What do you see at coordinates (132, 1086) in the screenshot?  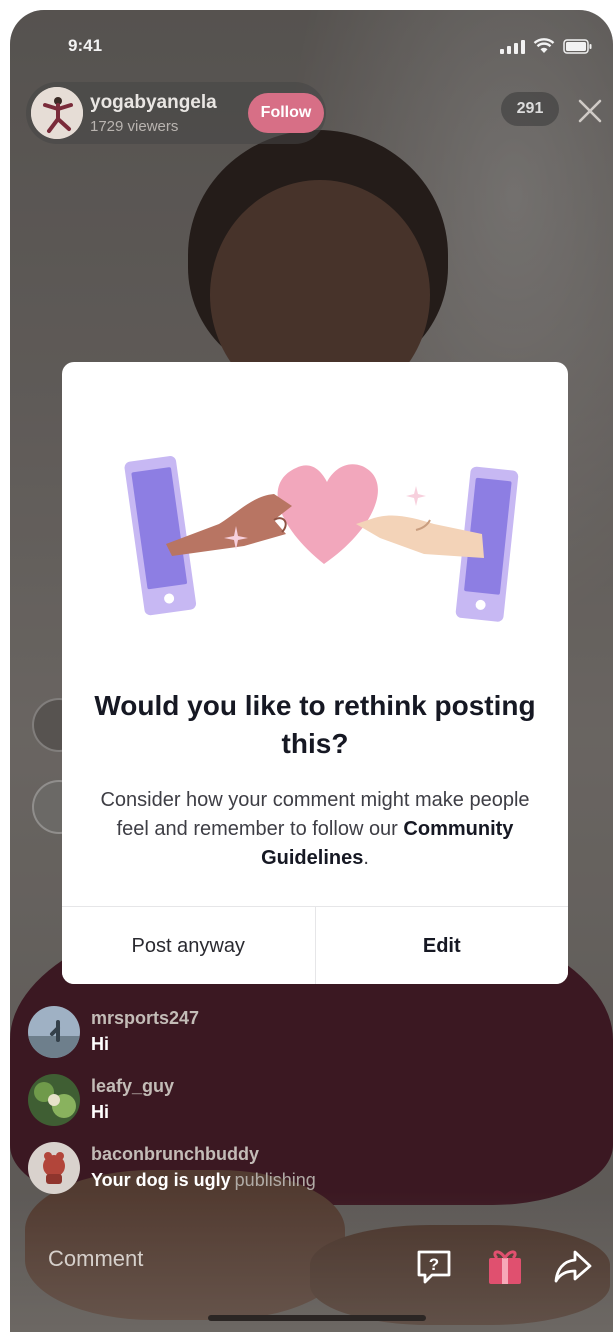 I see `comment-username: leafy_guy` at bounding box center [132, 1086].